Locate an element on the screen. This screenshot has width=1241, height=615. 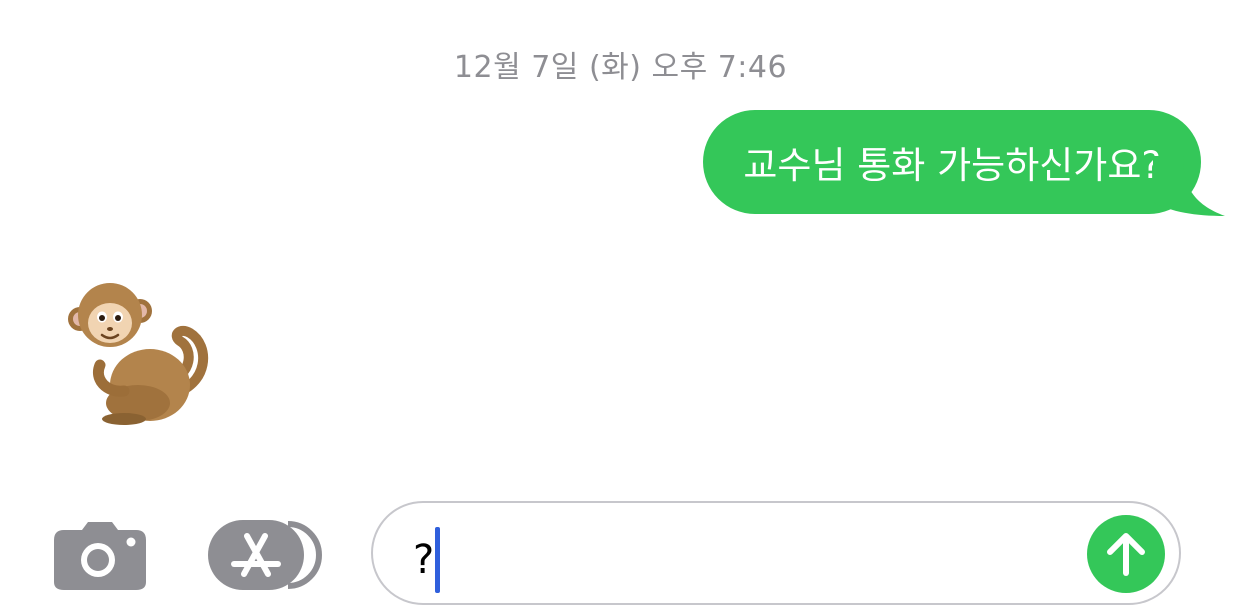
text-cursor is located at coordinates (438, 560).